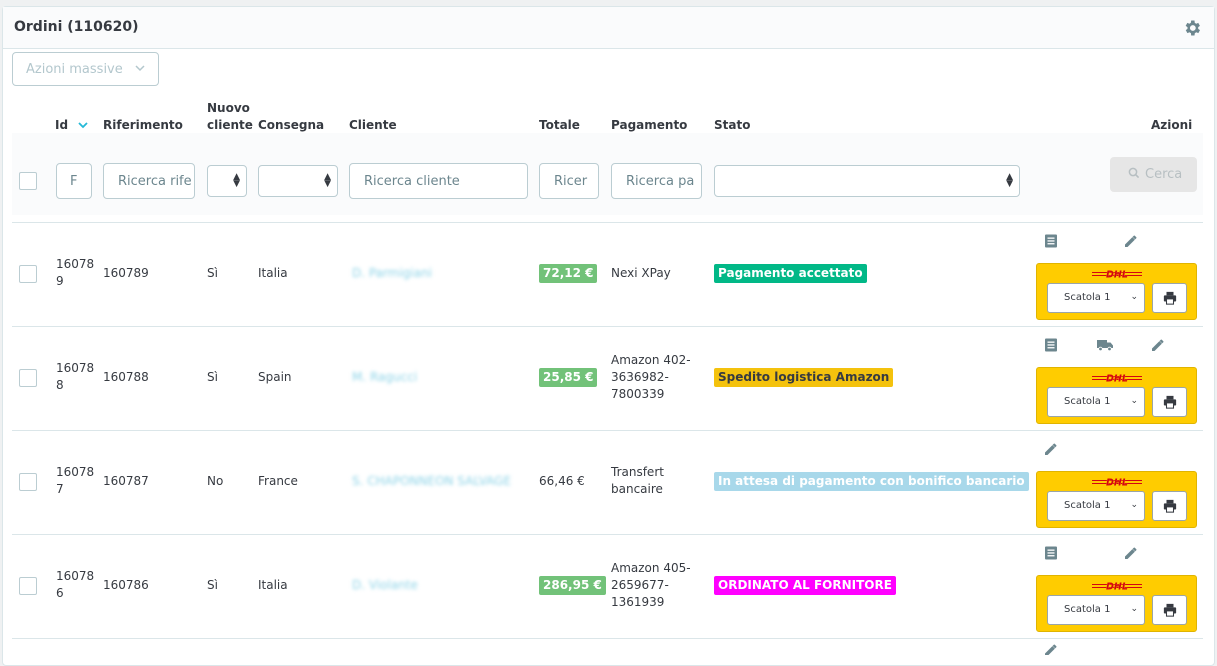 This screenshot has width=1217, height=666. What do you see at coordinates (1104, 345) in the screenshot?
I see `truck-icon` at bounding box center [1104, 345].